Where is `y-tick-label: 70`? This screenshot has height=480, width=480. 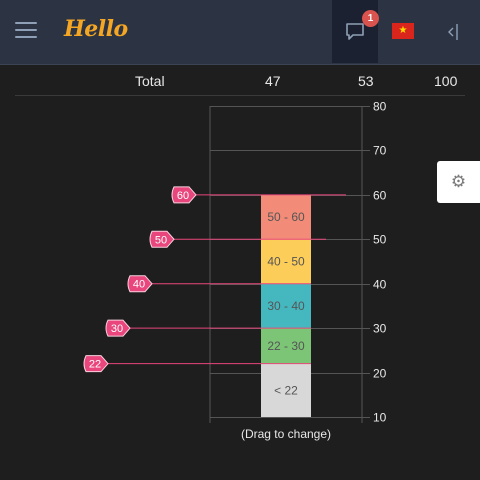 y-tick-label: 70 is located at coordinates (380, 151).